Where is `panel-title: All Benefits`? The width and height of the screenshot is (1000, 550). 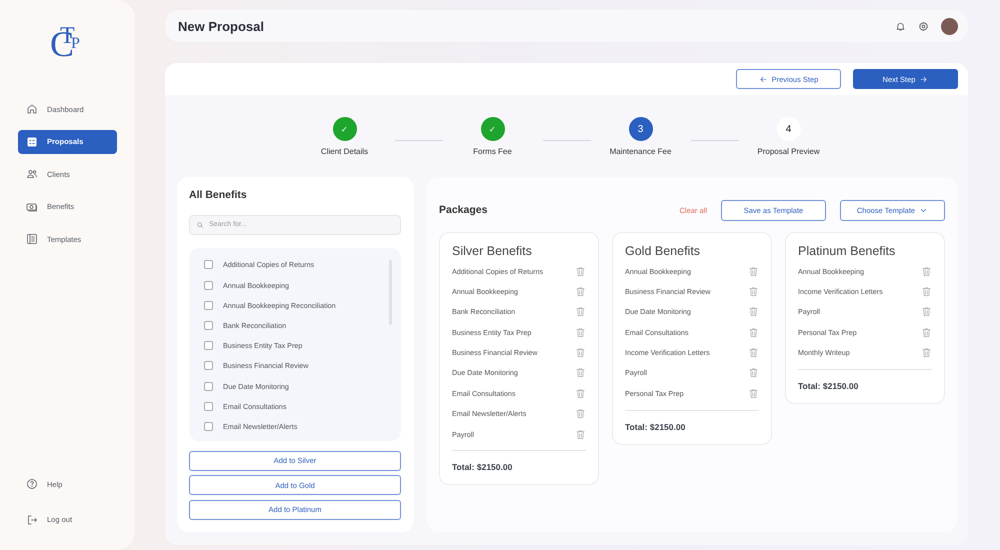 panel-title: All Benefits is located at coordinates (218, 194).